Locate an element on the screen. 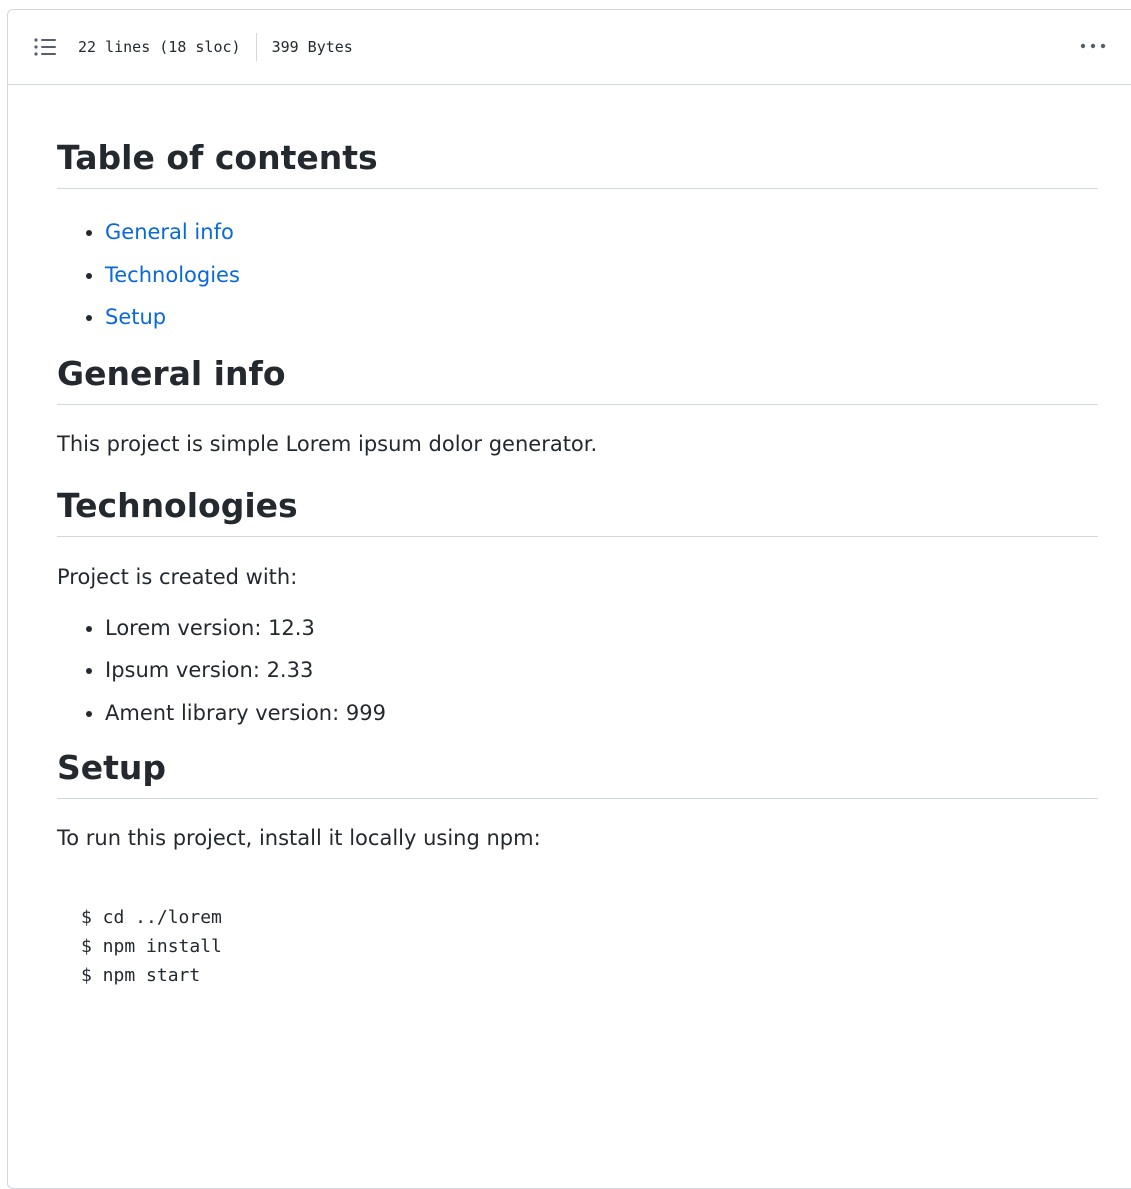 This screenshot has height=1189, width=1131. setup-code-block: $ cd ../lorem $ npm install $ npm start is located at coordinates (577, 946).